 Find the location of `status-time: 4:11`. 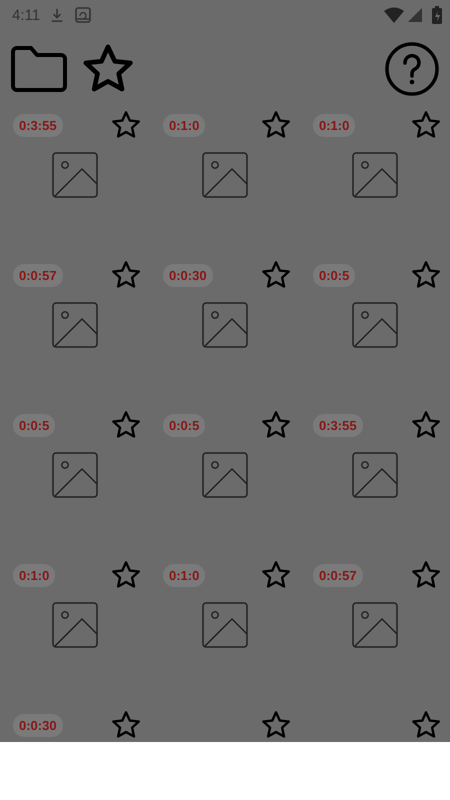

status-time: 4:11 is located at coordinates (26, 15).